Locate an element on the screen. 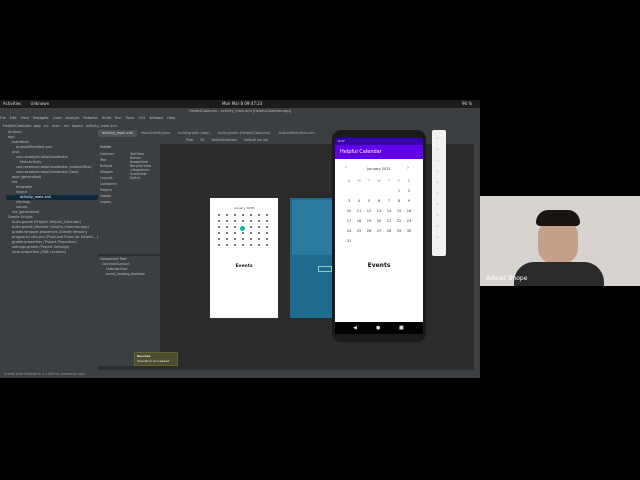  calendar-day: 24 is located at coordinates (349, 231).